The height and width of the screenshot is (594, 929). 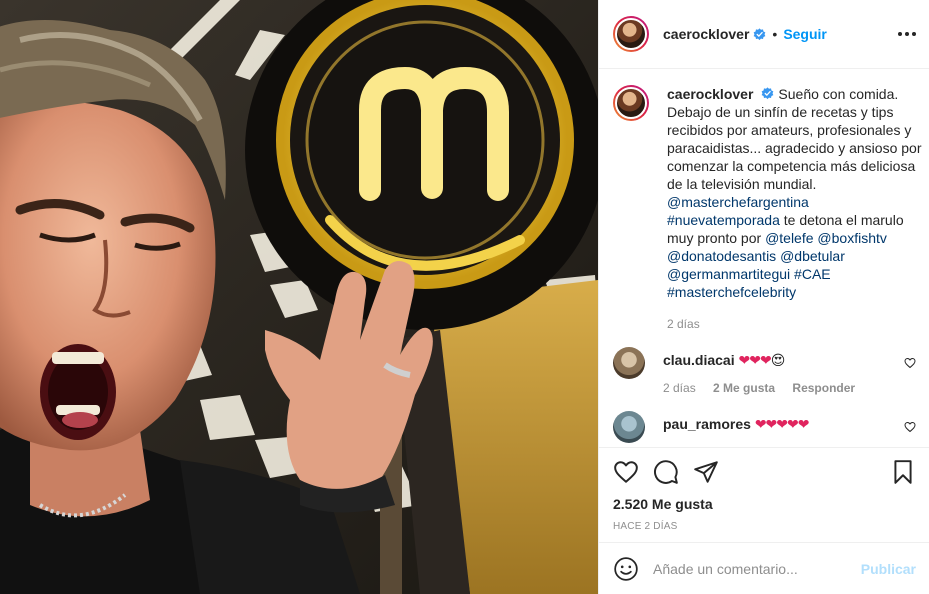 What do you see at coordinates (626, 472) in the screenshot?
I see `heart-icon` at bounding box center [626, 472].